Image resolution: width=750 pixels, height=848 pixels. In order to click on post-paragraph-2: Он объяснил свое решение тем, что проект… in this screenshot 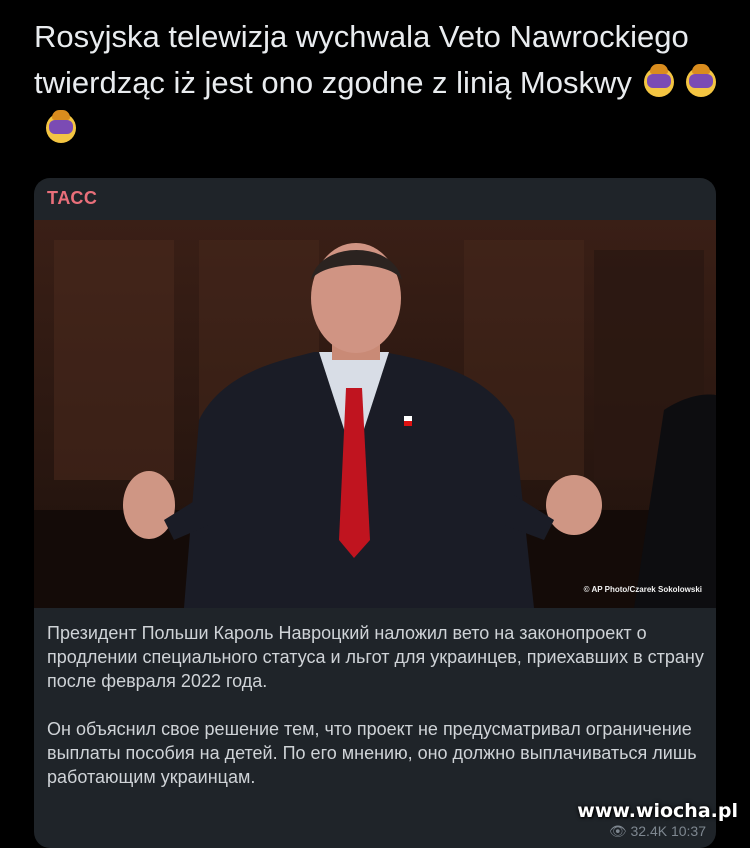, I will do `click(372, 753)`.